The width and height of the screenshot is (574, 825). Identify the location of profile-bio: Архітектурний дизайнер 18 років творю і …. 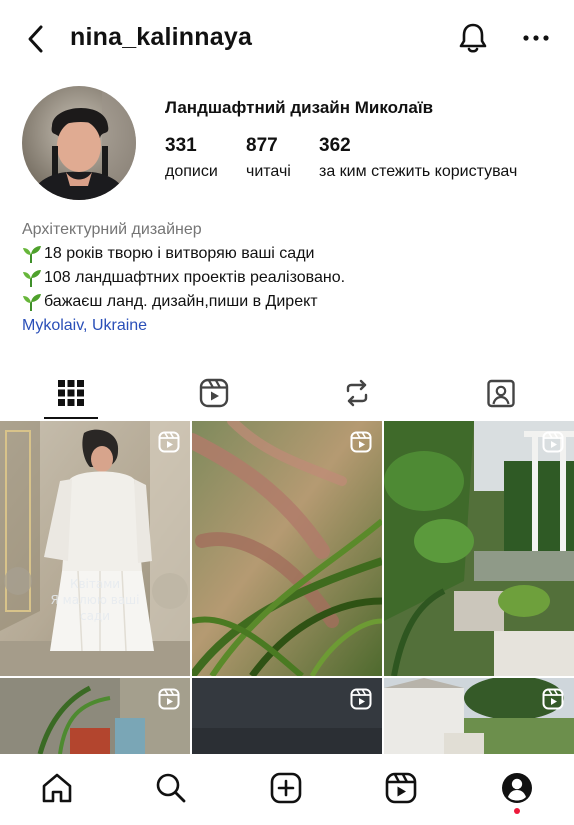
(292, 278).